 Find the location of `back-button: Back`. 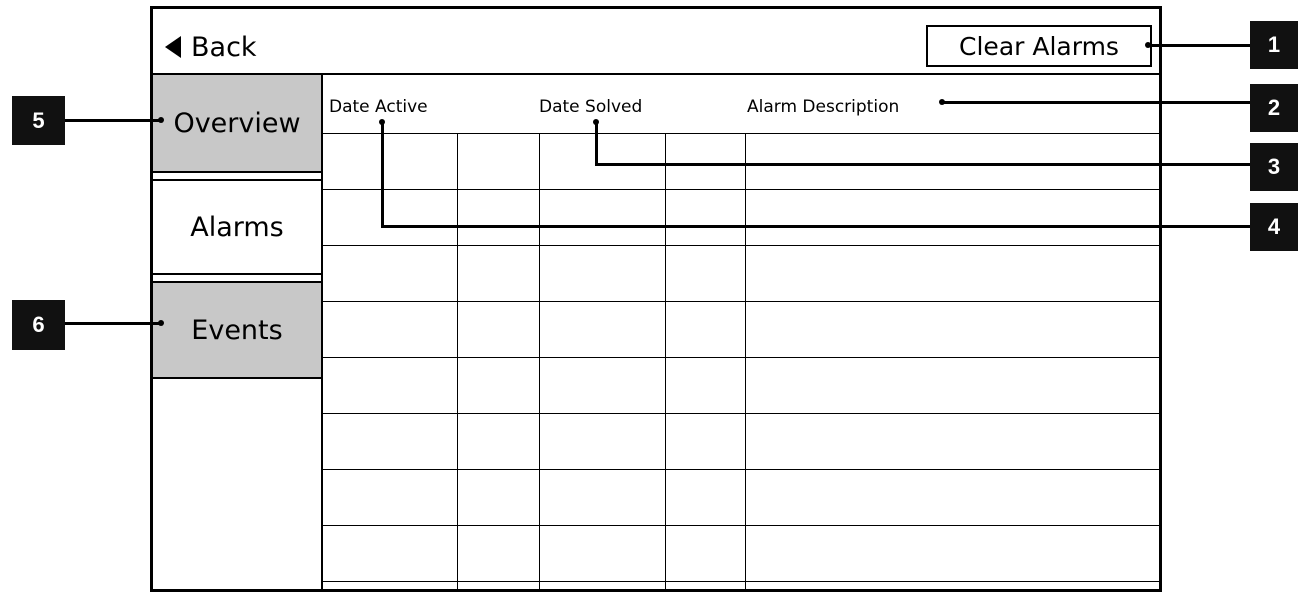

back-button: Back is located at coordinates (211, 47).